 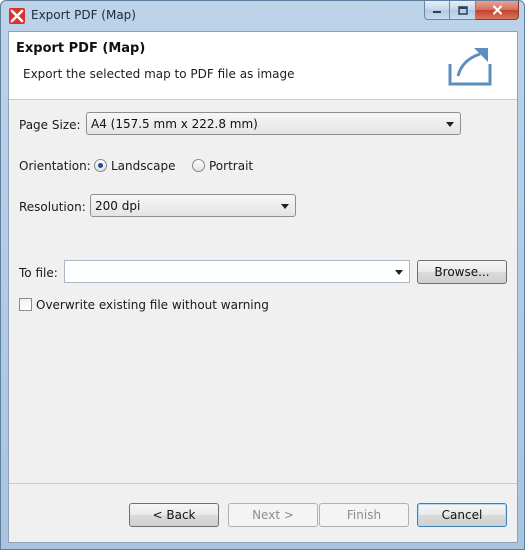 I want to click on export-icon, so click(x=470, y=67).